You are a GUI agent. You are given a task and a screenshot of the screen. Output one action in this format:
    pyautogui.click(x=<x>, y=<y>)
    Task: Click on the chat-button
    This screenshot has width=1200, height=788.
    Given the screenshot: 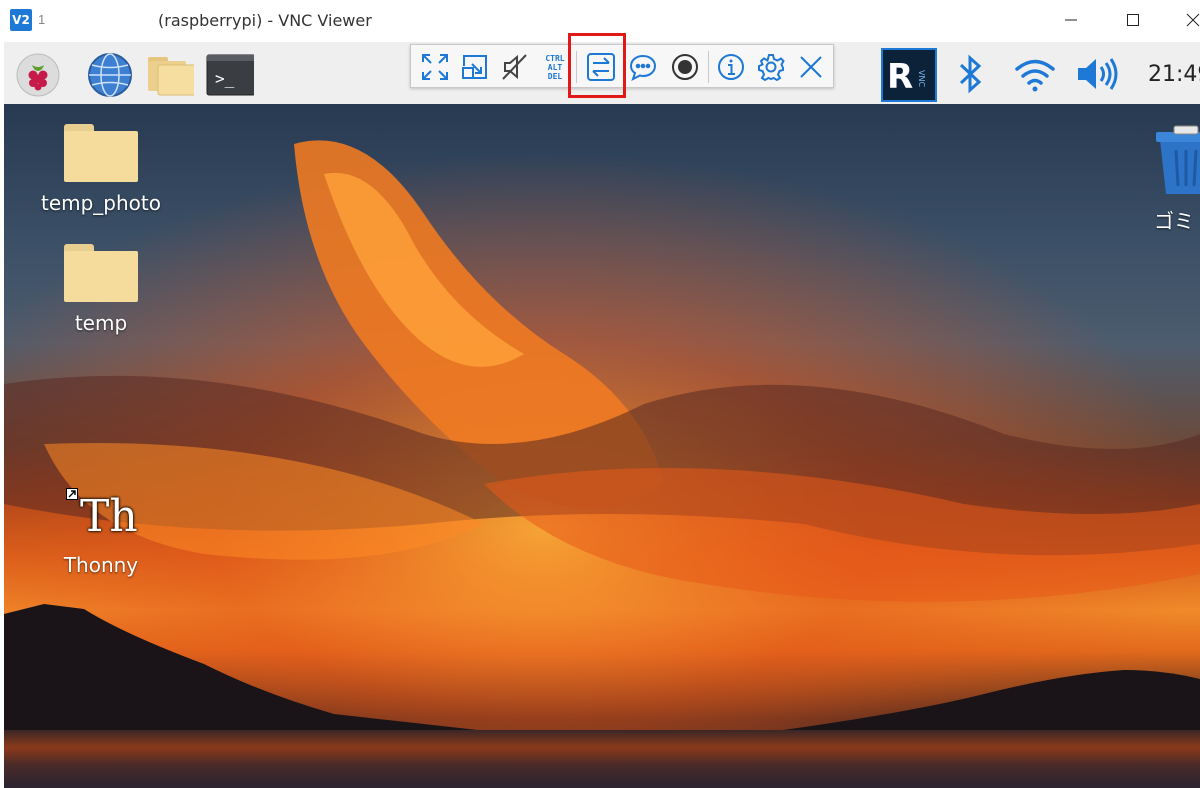 What is the action you would take?
    pyautogui.click(x=643, y=67)
    